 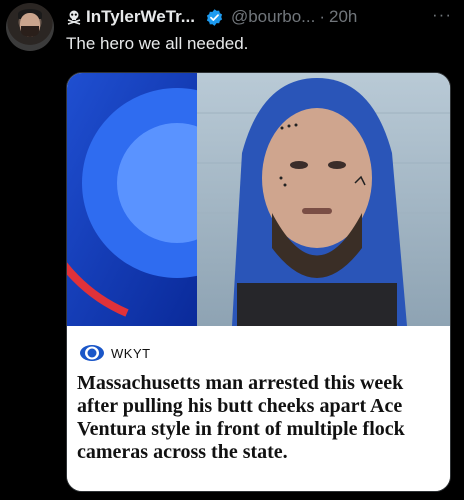 I want to click on more-options-button: ···, so click(x=442, y=15).